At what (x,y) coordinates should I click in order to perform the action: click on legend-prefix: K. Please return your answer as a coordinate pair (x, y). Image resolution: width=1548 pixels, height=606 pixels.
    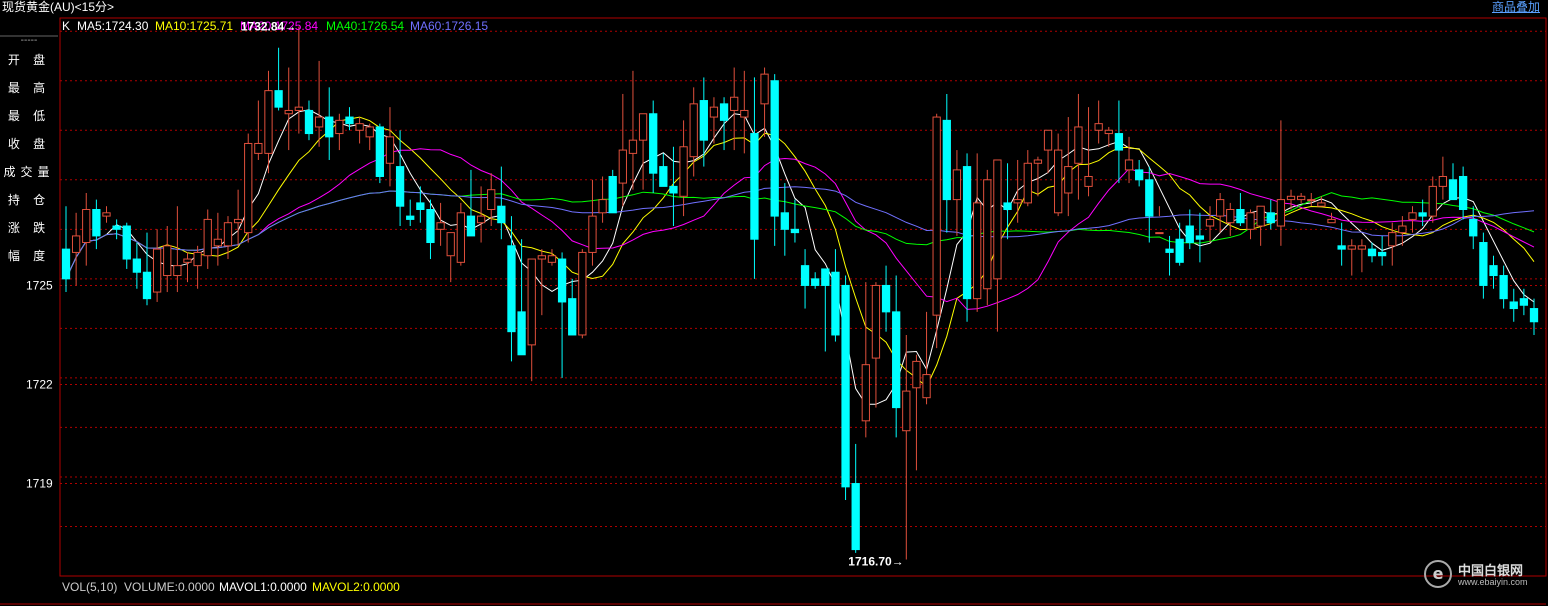
    Looking at the image, I should click on (66, 26).